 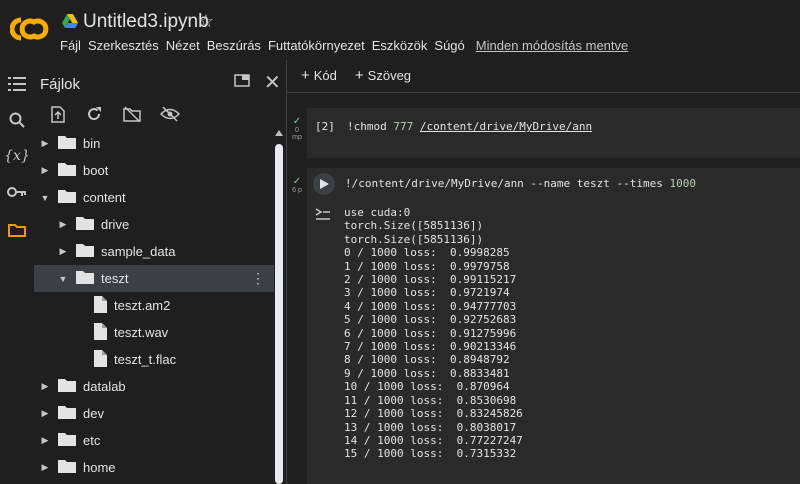 I want to click on key-icon, so click(x=17, y=192).